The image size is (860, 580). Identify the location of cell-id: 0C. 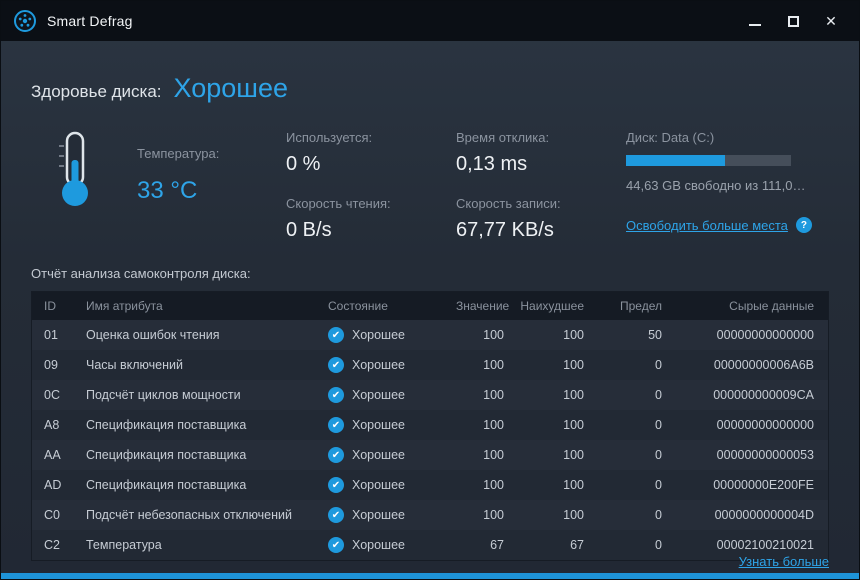
(52, 395).